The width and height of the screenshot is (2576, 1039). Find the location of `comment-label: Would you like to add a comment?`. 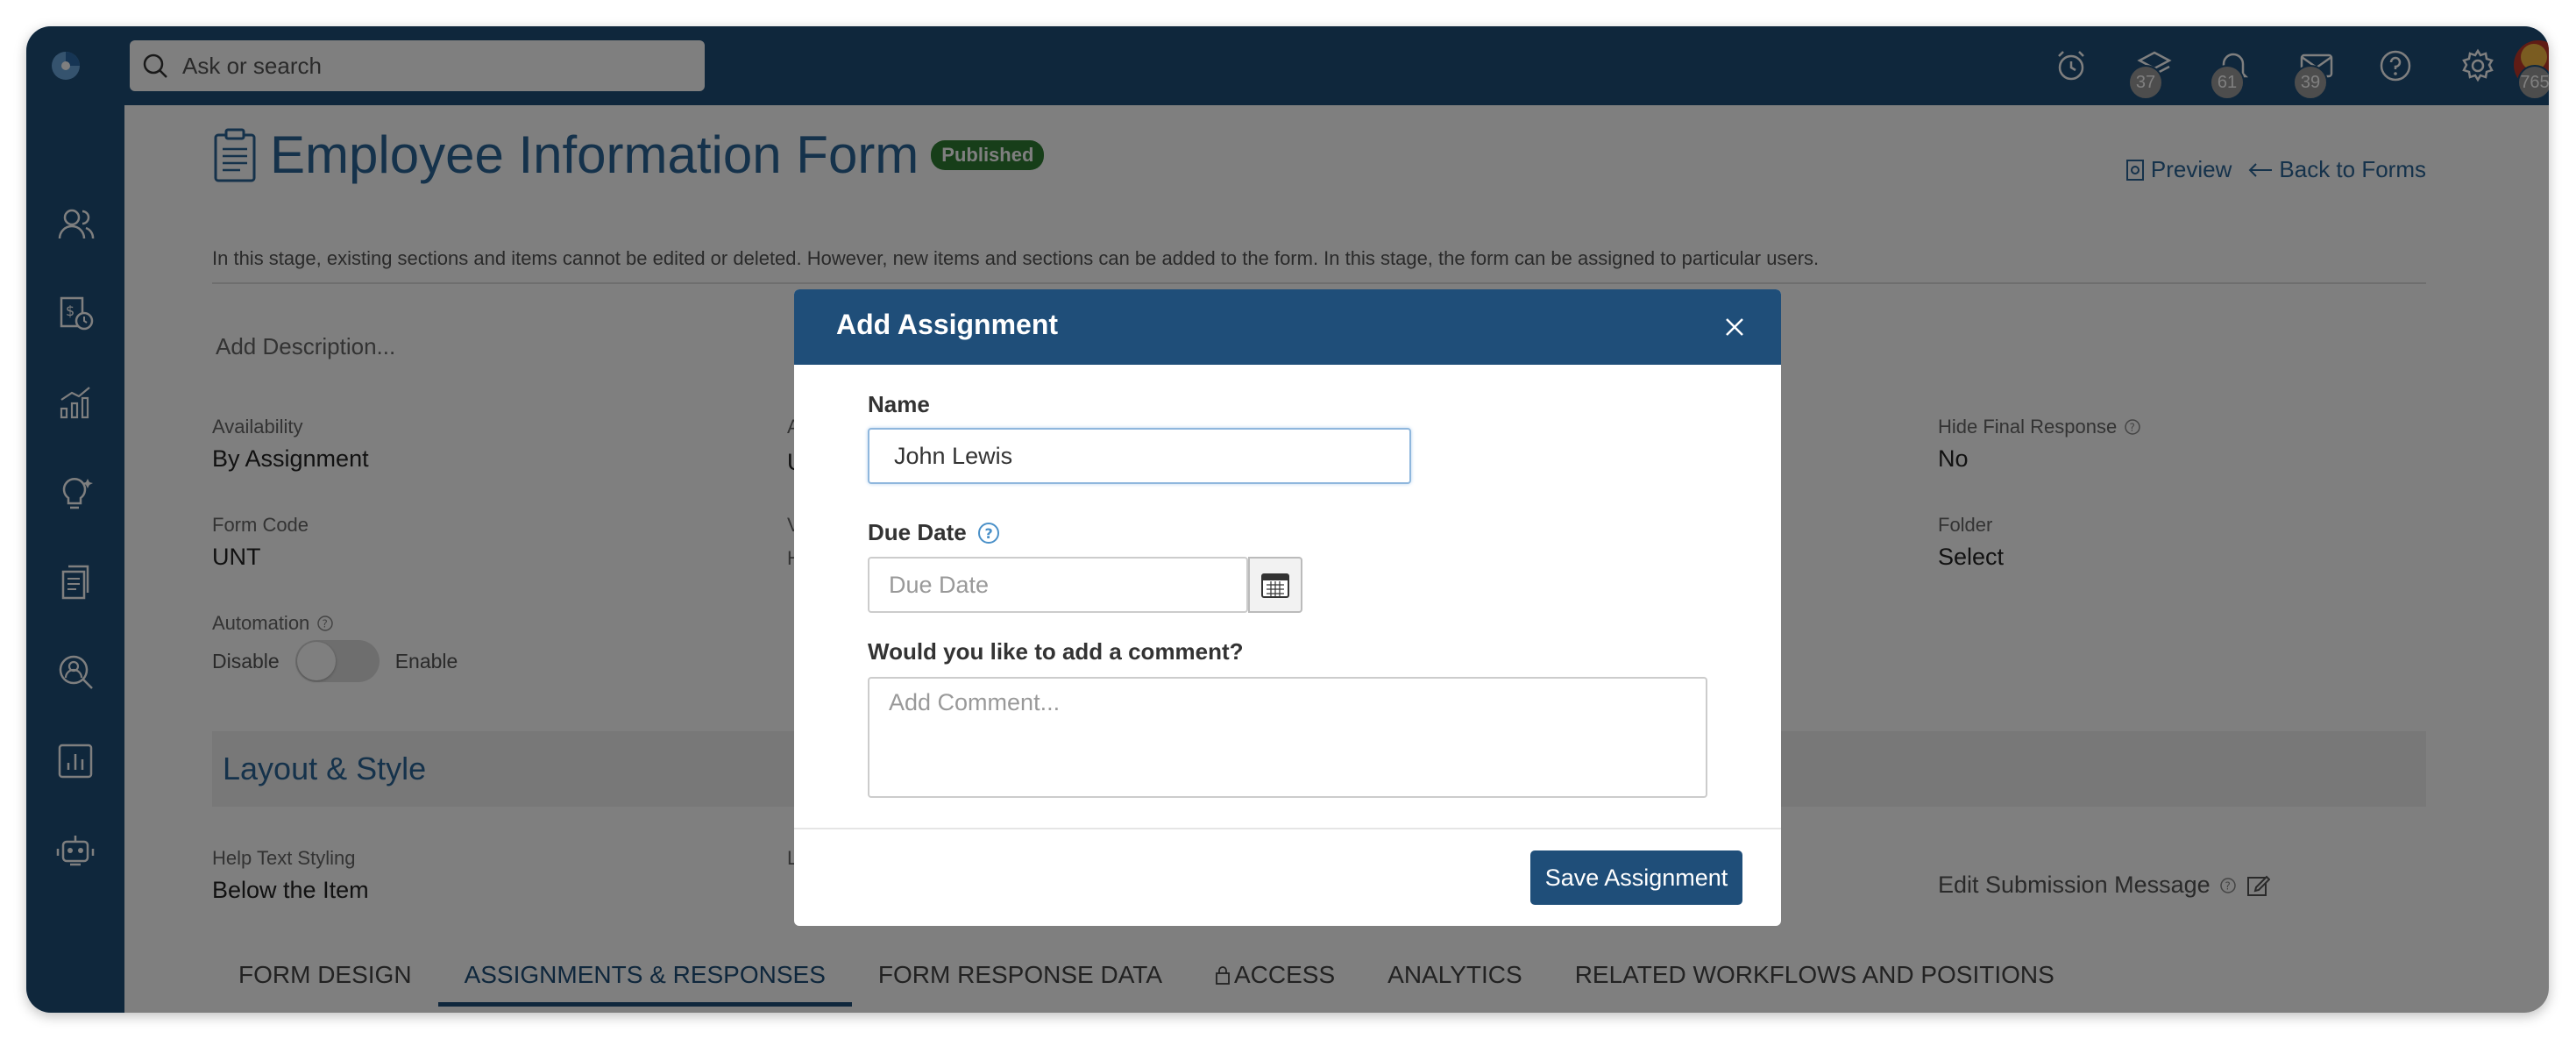

comment-label: Would you like to add a comment? is located at coordinates (1056, 651).